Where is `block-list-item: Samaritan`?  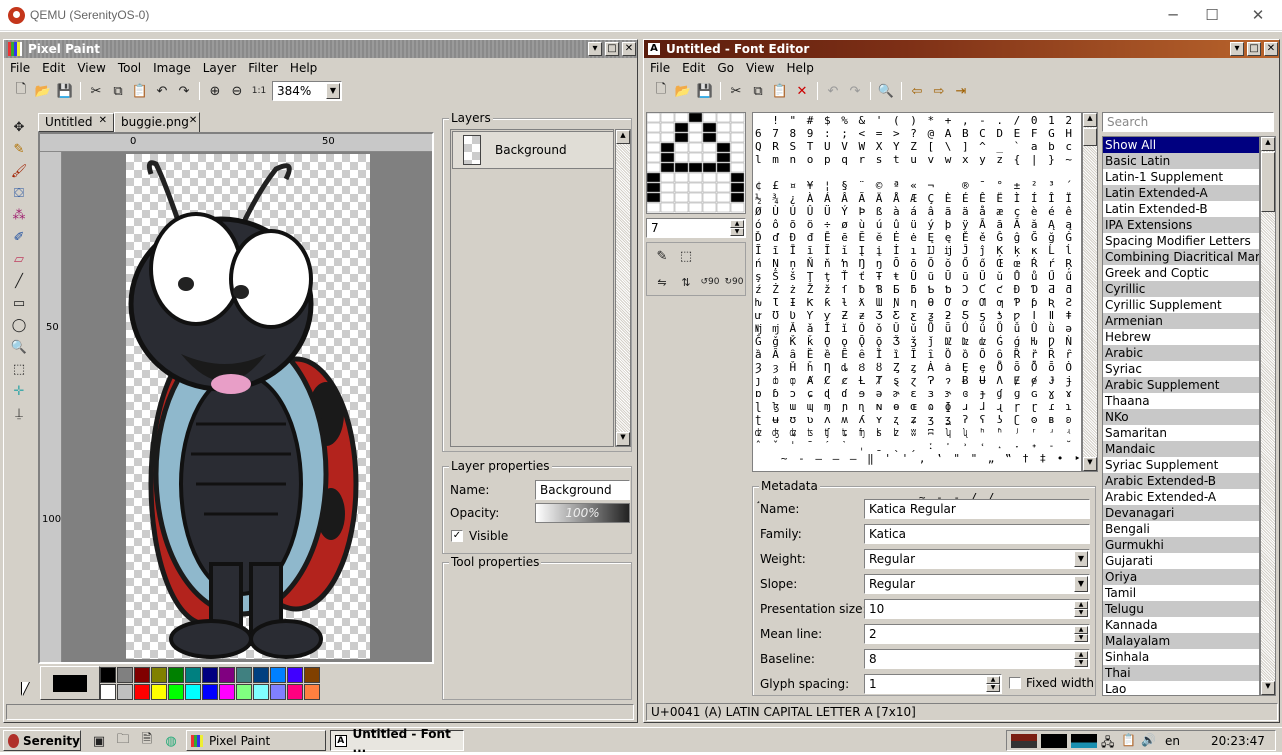
block-list-item: Samaritan is located at coordinates (1181, 433).